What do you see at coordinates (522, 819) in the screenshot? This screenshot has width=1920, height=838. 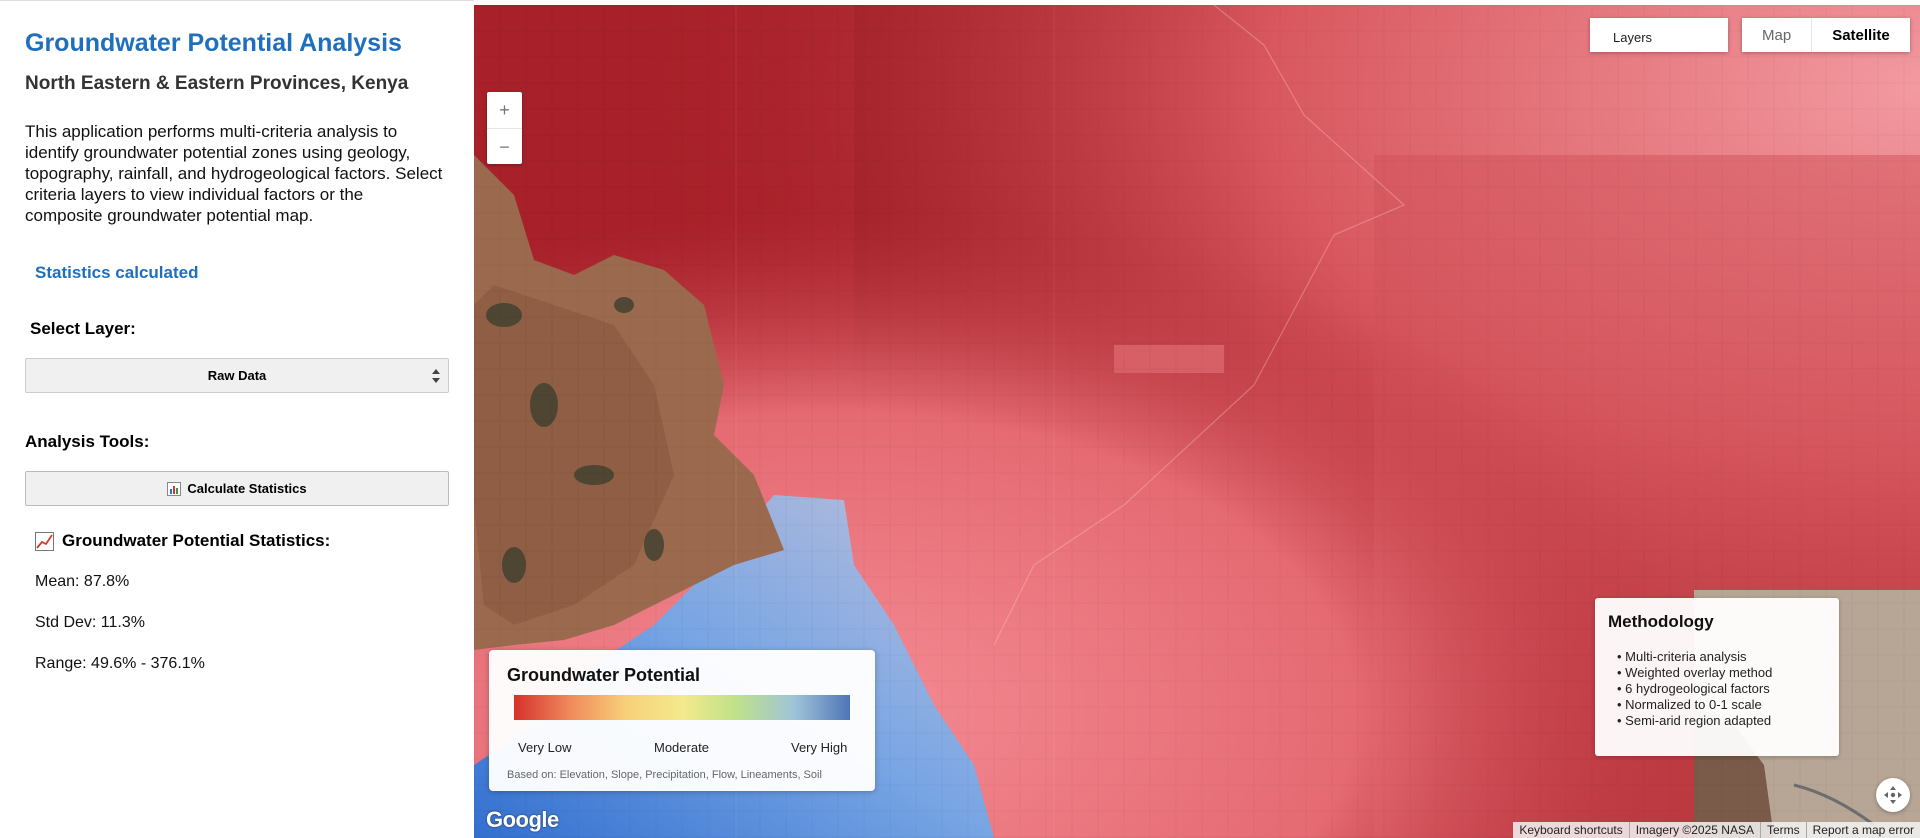 I see `google-logo: Google` at bounding box center [522, 819].